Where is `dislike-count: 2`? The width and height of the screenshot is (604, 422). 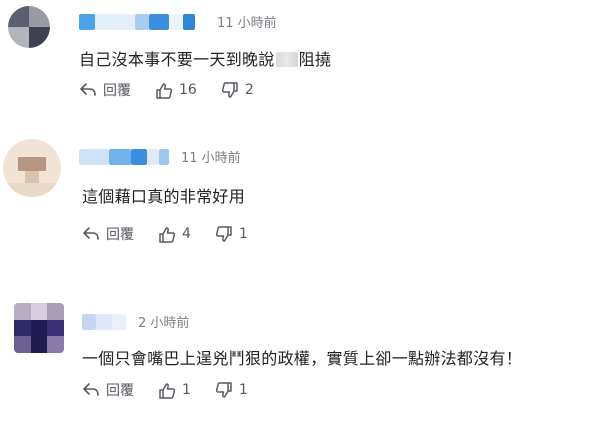 dislike-count: 2 is located at coordinates (249, 90).